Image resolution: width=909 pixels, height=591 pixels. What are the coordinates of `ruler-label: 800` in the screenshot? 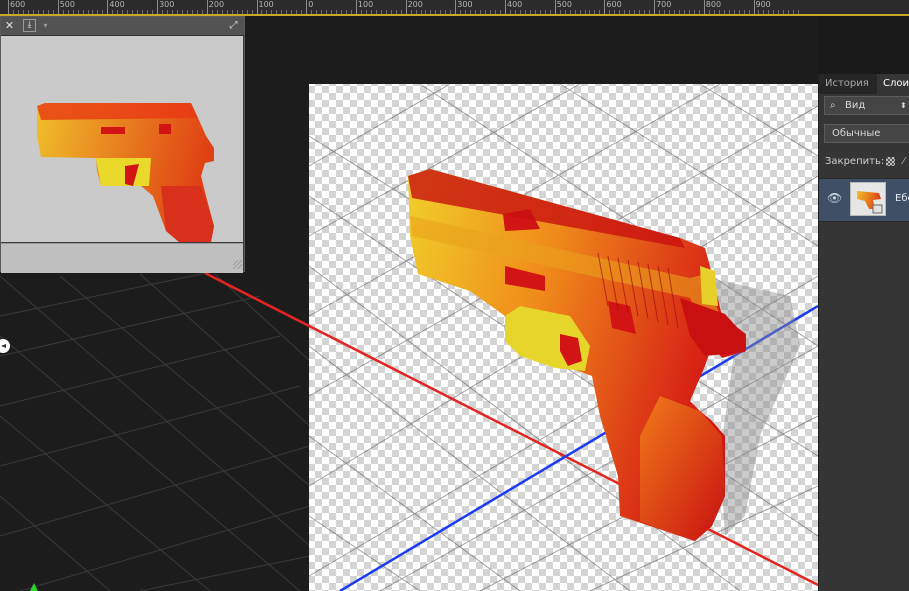 It's located at (713, 4).